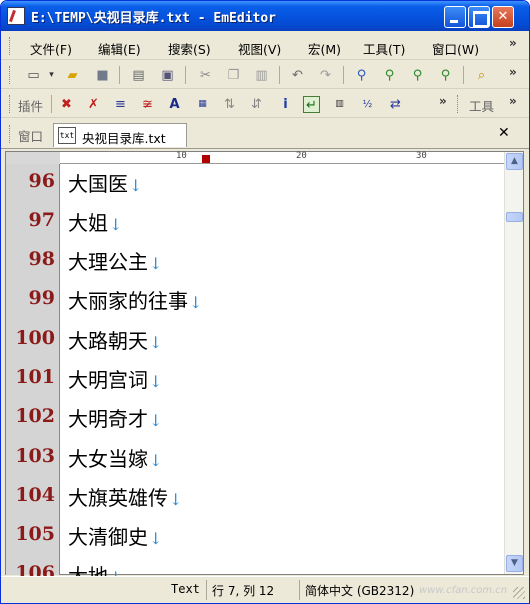 The height and width of the screenshot is (604, 530). Describe the element at coordinates (120, 135) in the screenshot. I see `tab-document: txt 央视目录库.txt` at that location.